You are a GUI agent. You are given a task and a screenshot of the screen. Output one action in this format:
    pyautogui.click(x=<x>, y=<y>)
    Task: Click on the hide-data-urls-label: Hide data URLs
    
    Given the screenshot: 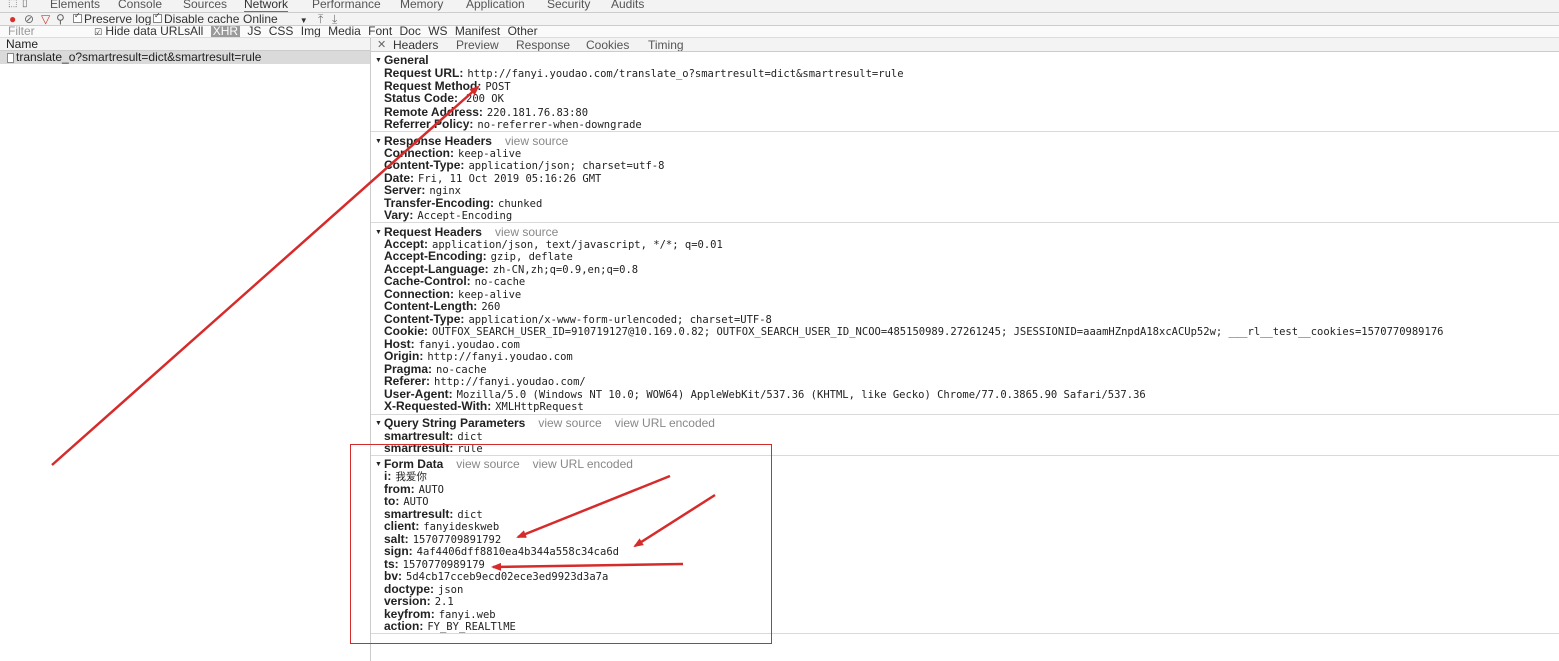 What is the action you would take?
    pyautogui.click(x=148, y=32)
    